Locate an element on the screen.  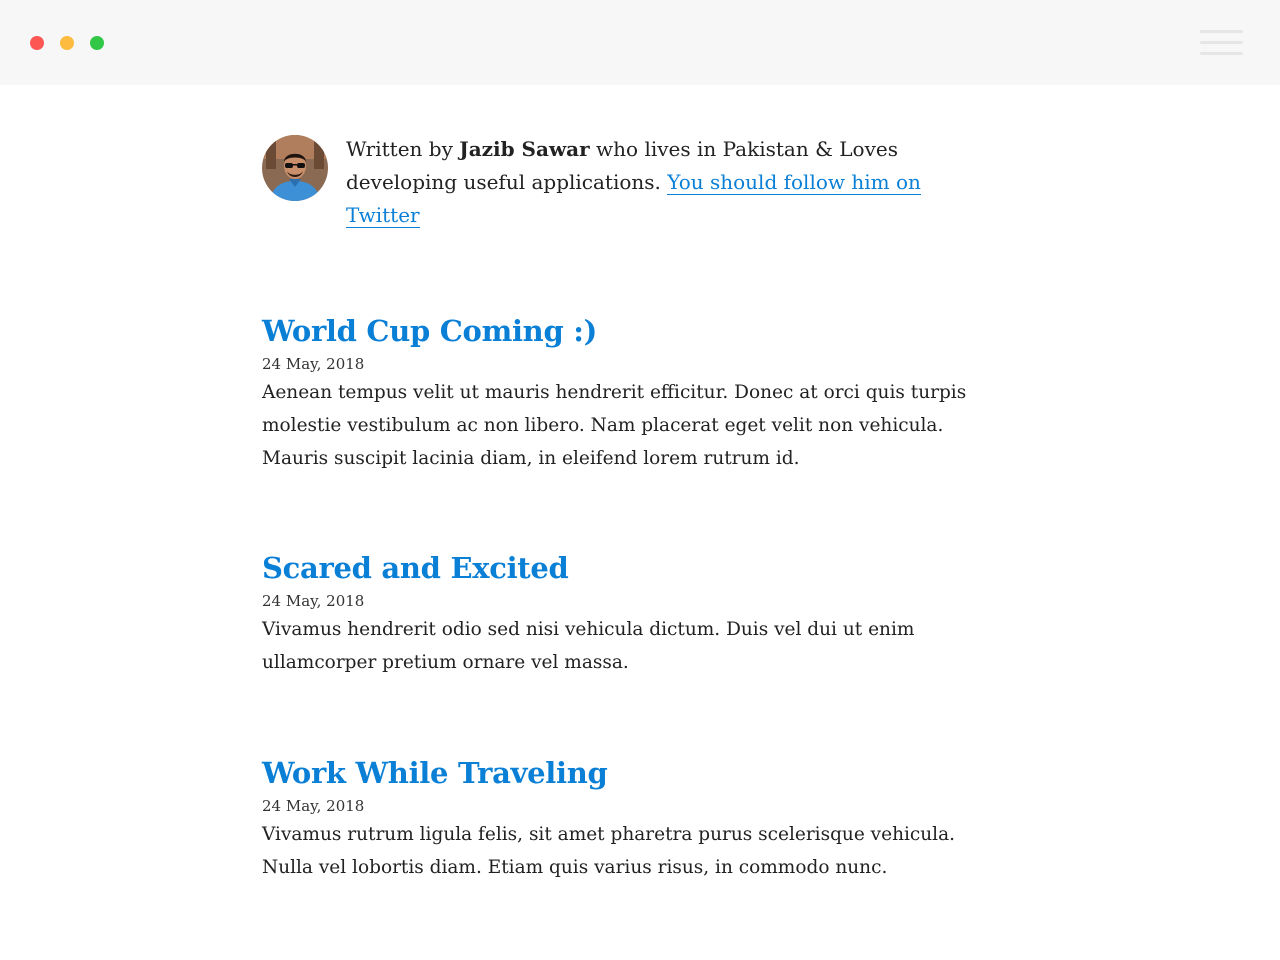
post-title: World Cup Coming :) is located at coordinates (632, 331).